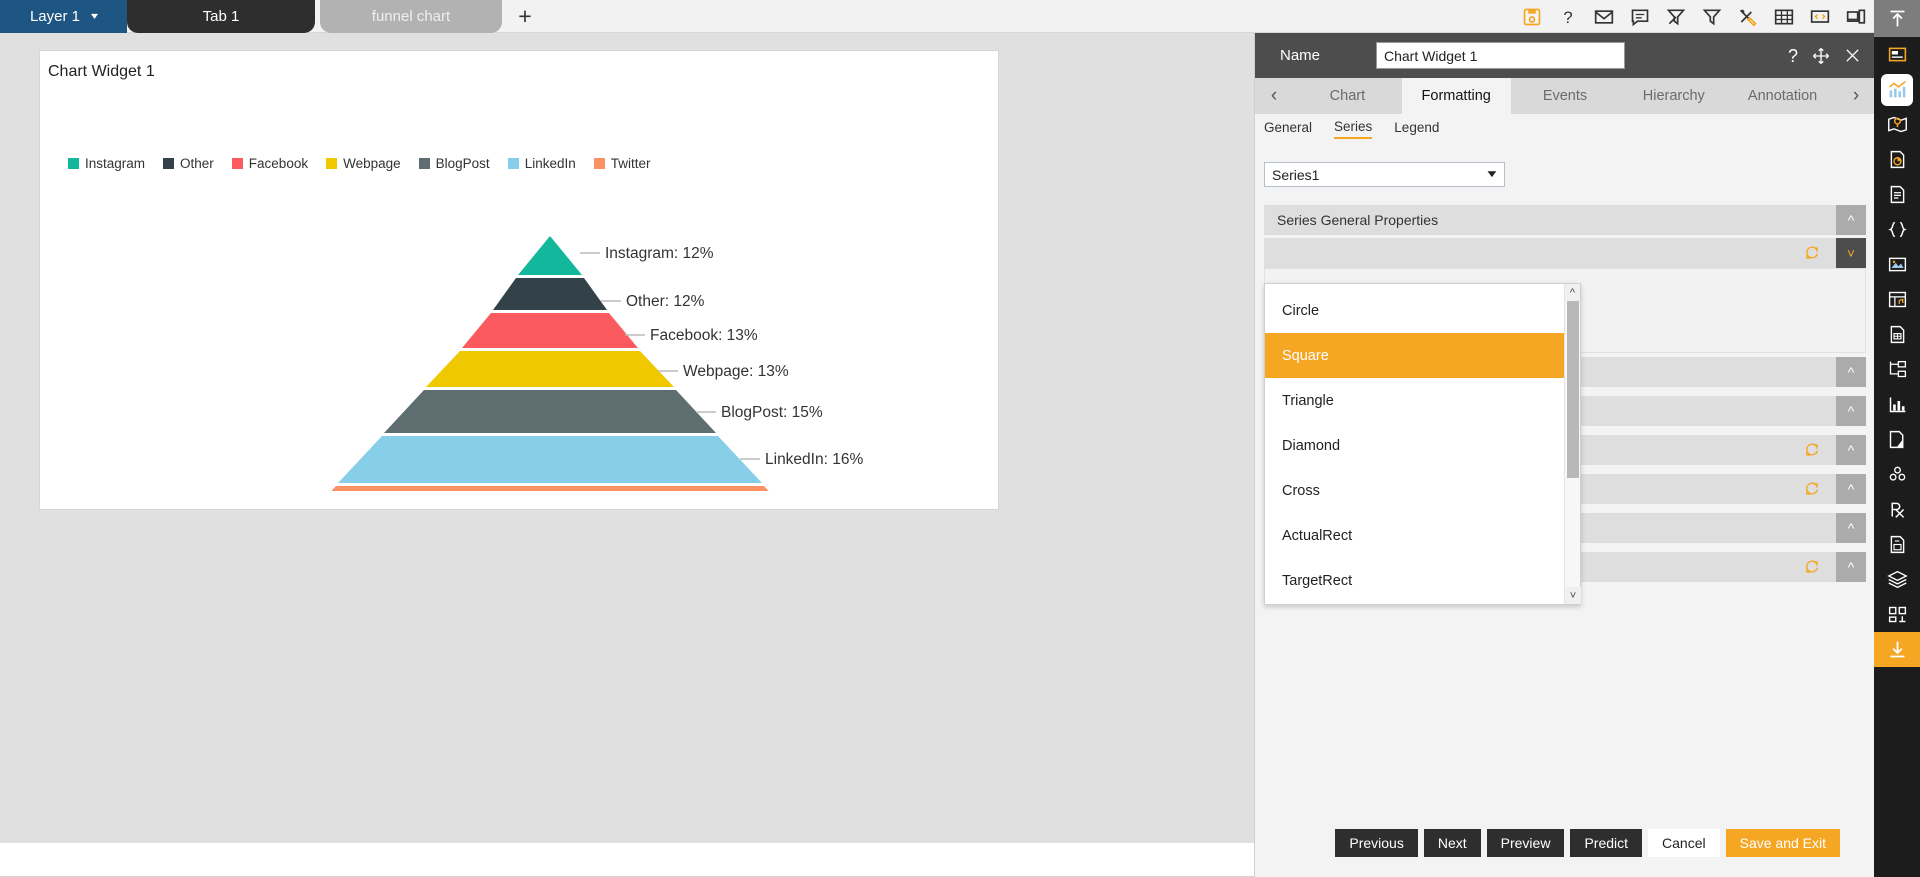  I want to click on rail-components, so click(1897, 614).